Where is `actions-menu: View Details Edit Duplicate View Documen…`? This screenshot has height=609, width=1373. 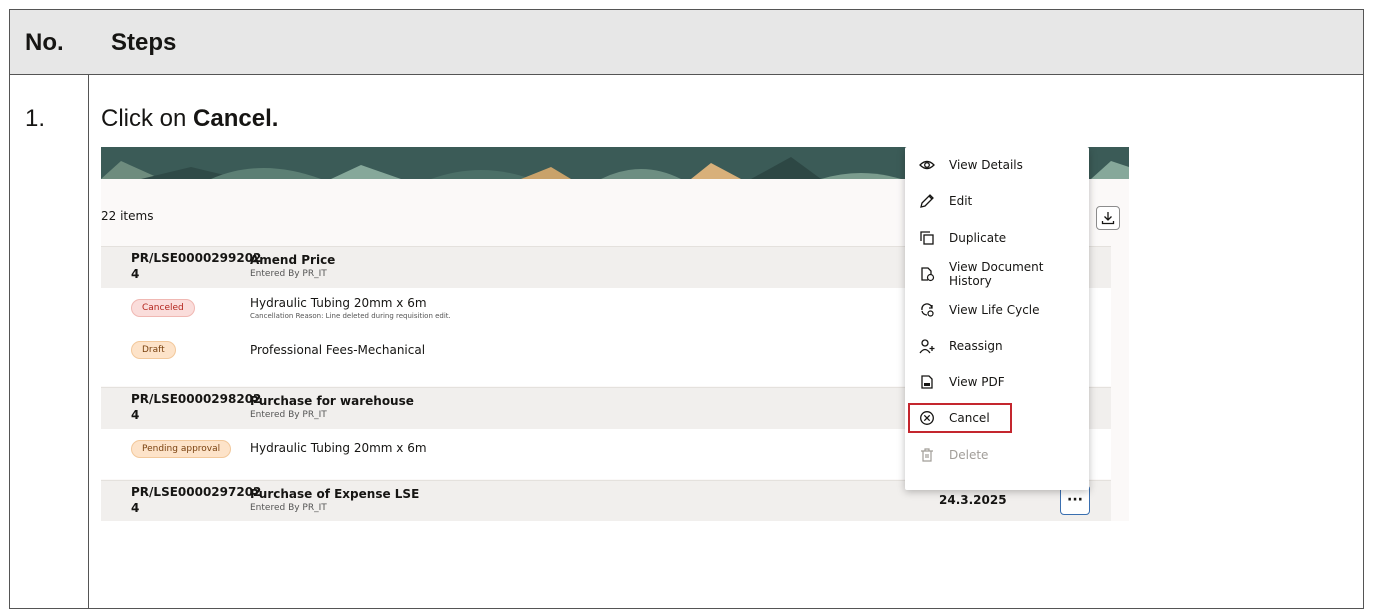
actions-menu: View Details Edit Duplicate View Documen… is located at coordinates (997, 318).